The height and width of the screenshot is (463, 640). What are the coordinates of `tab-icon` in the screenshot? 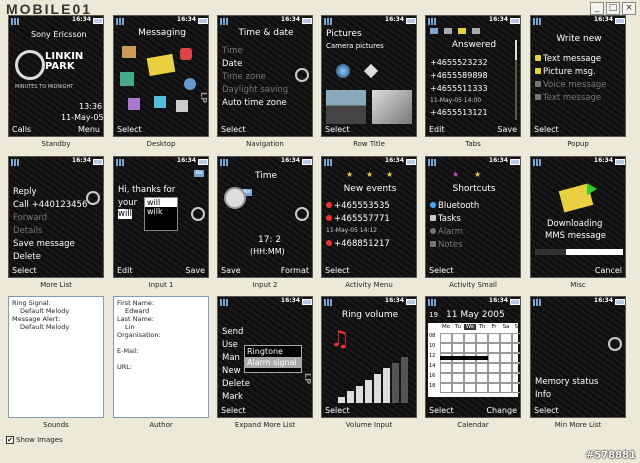 It's located at (476, 31).